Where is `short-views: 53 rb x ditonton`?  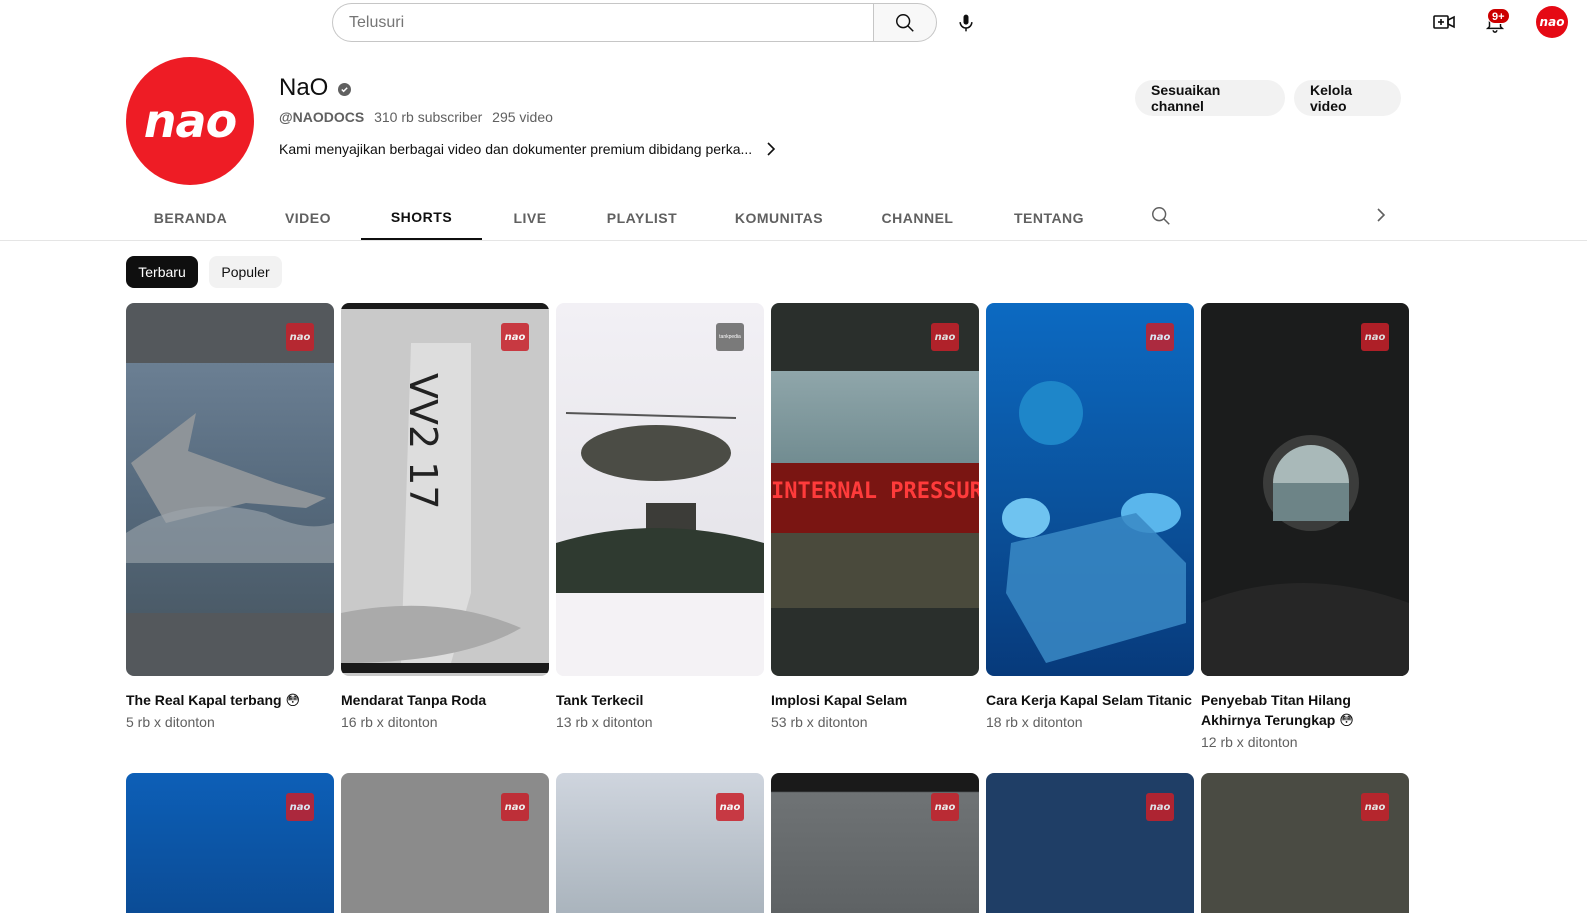 short-views: 53 rb x ditonton is located at coordinates (819, 722).